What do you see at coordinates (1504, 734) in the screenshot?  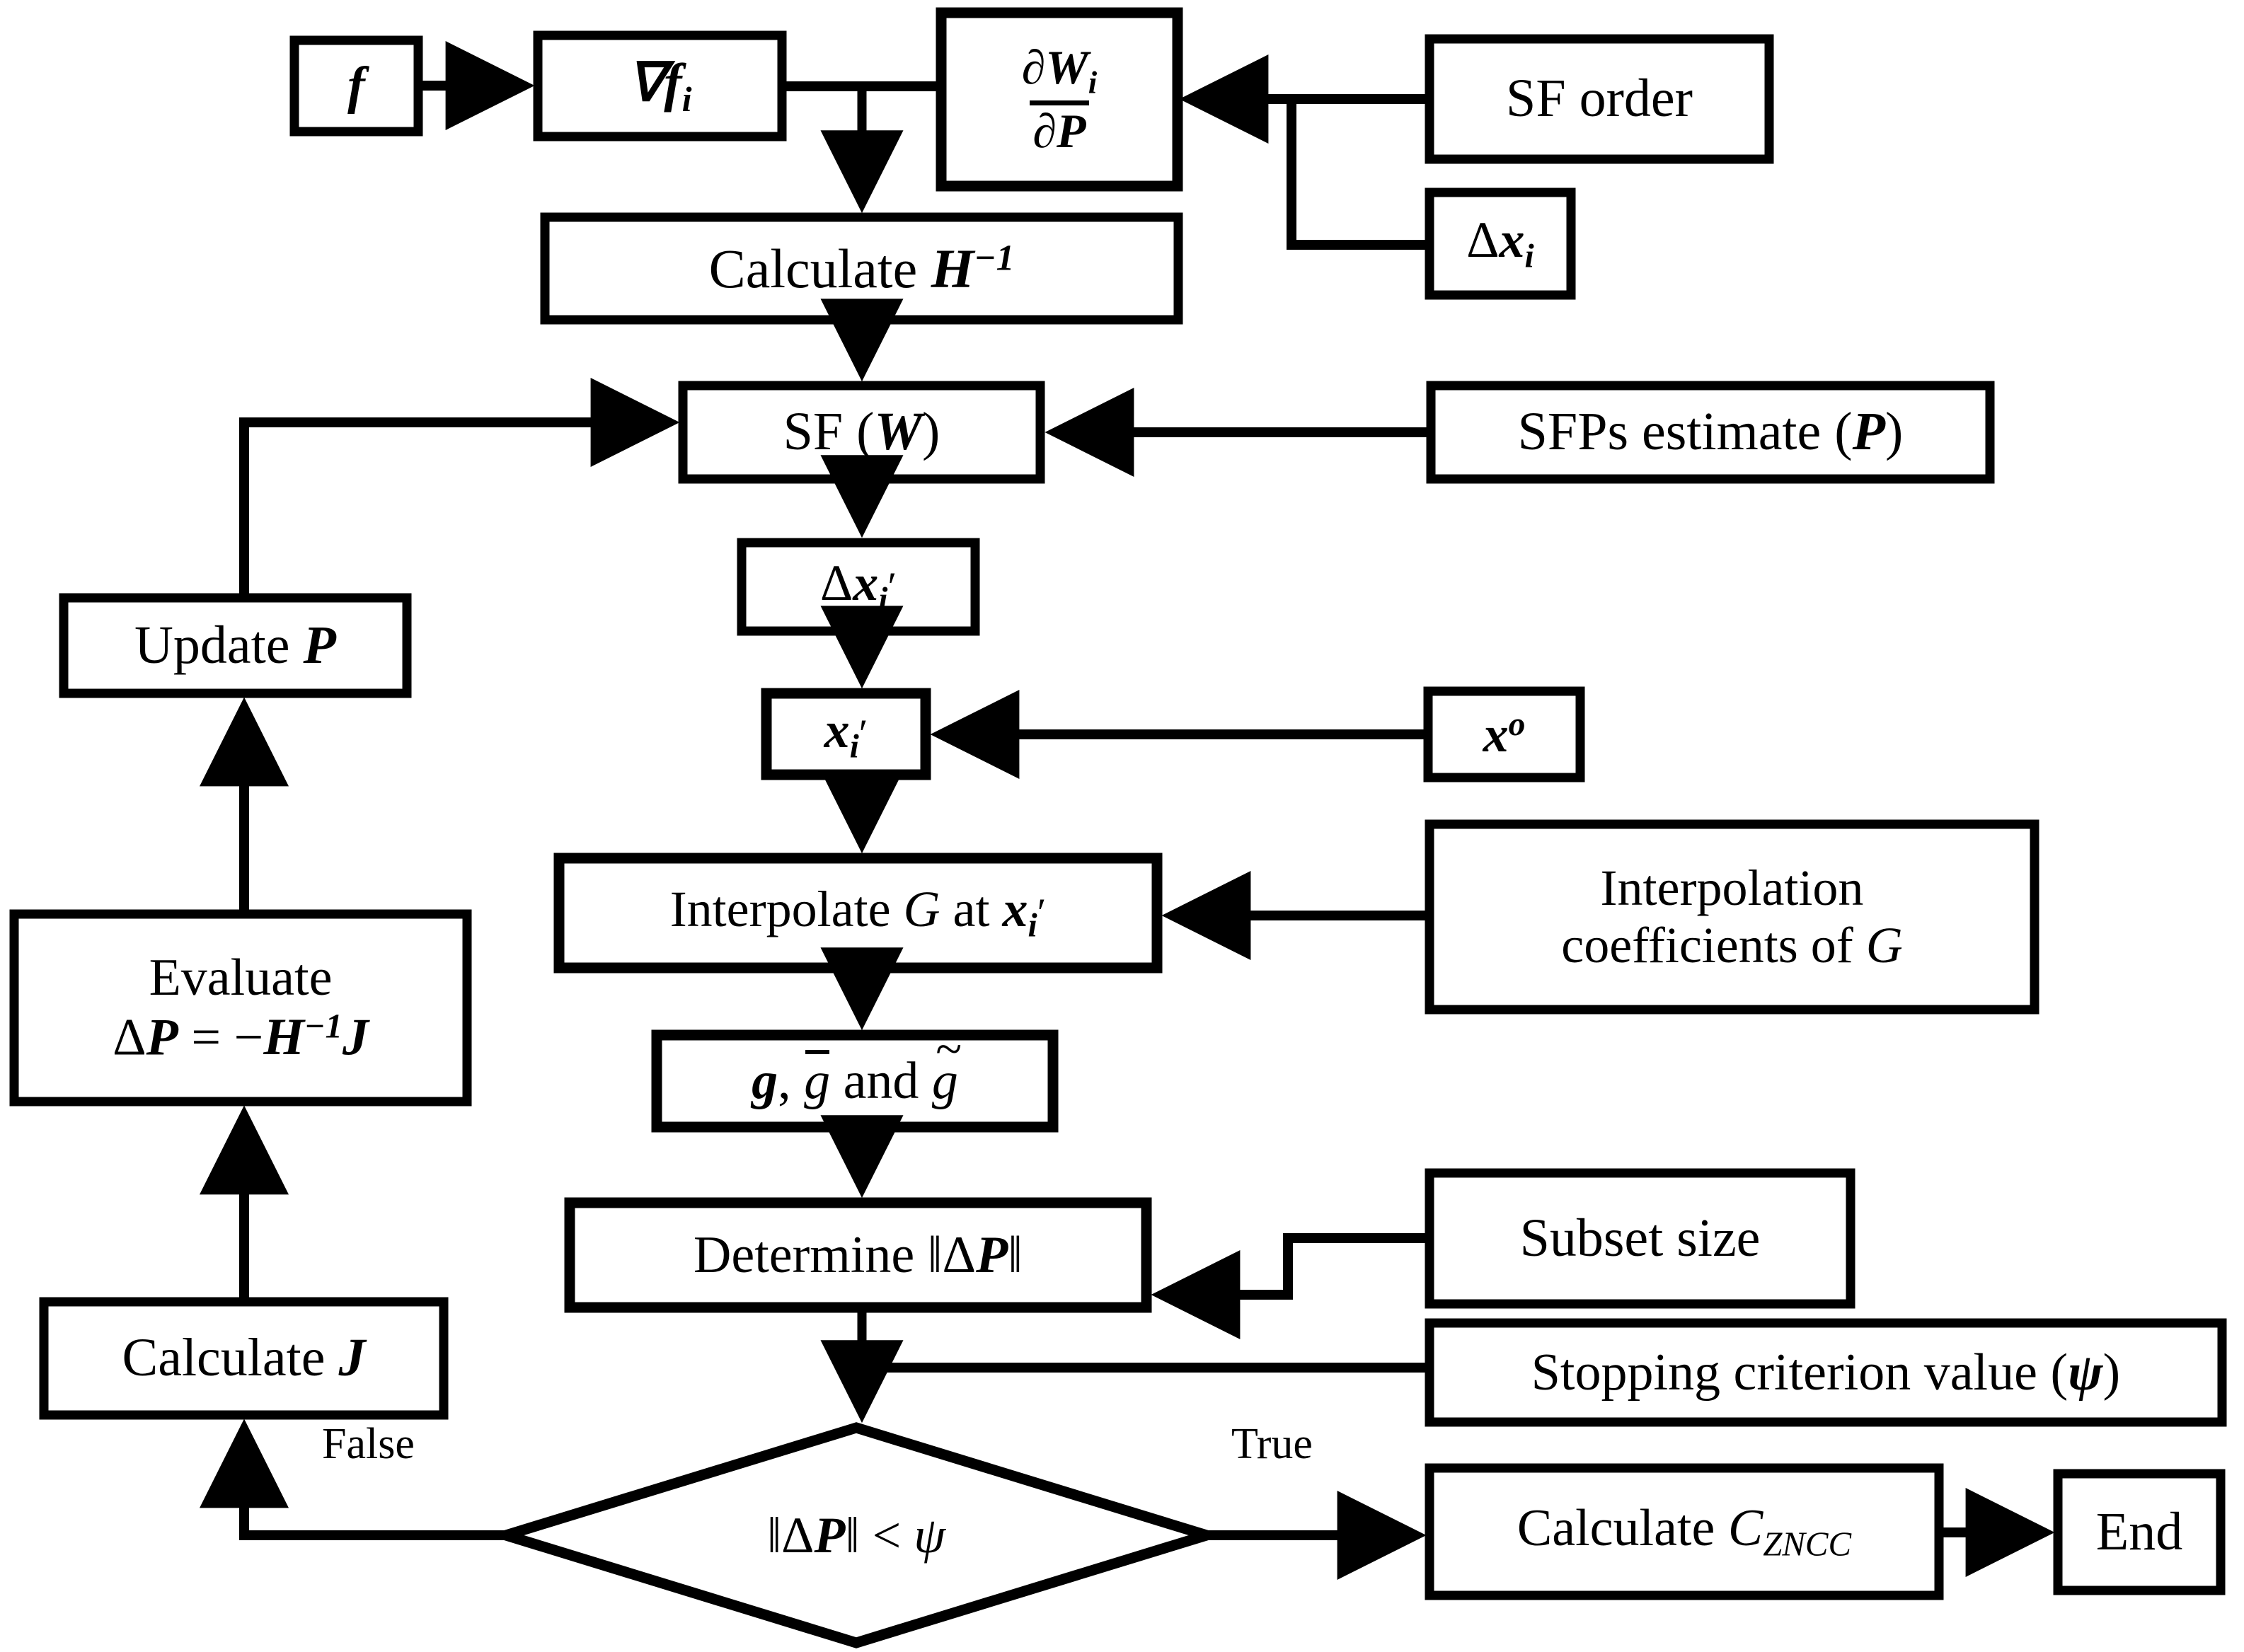 I see `box-x-o` at bounding box center [1504, 734].